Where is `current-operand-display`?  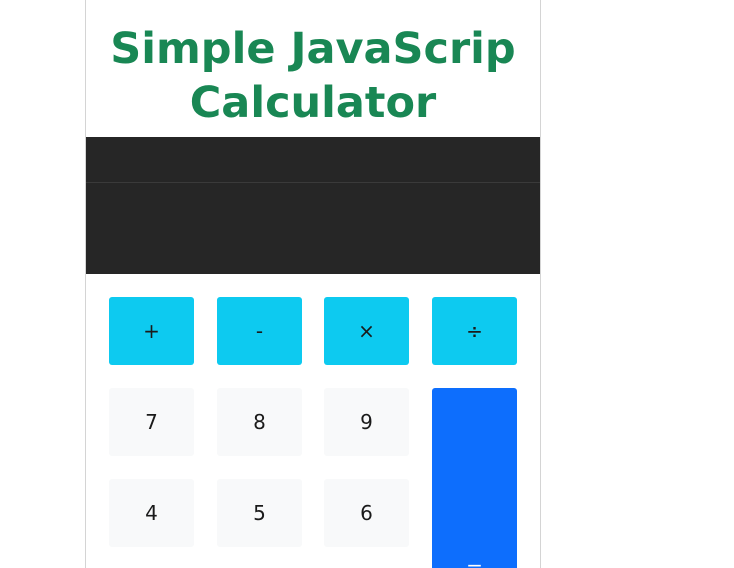 current-operand-display is located at coordinates (313, 228).